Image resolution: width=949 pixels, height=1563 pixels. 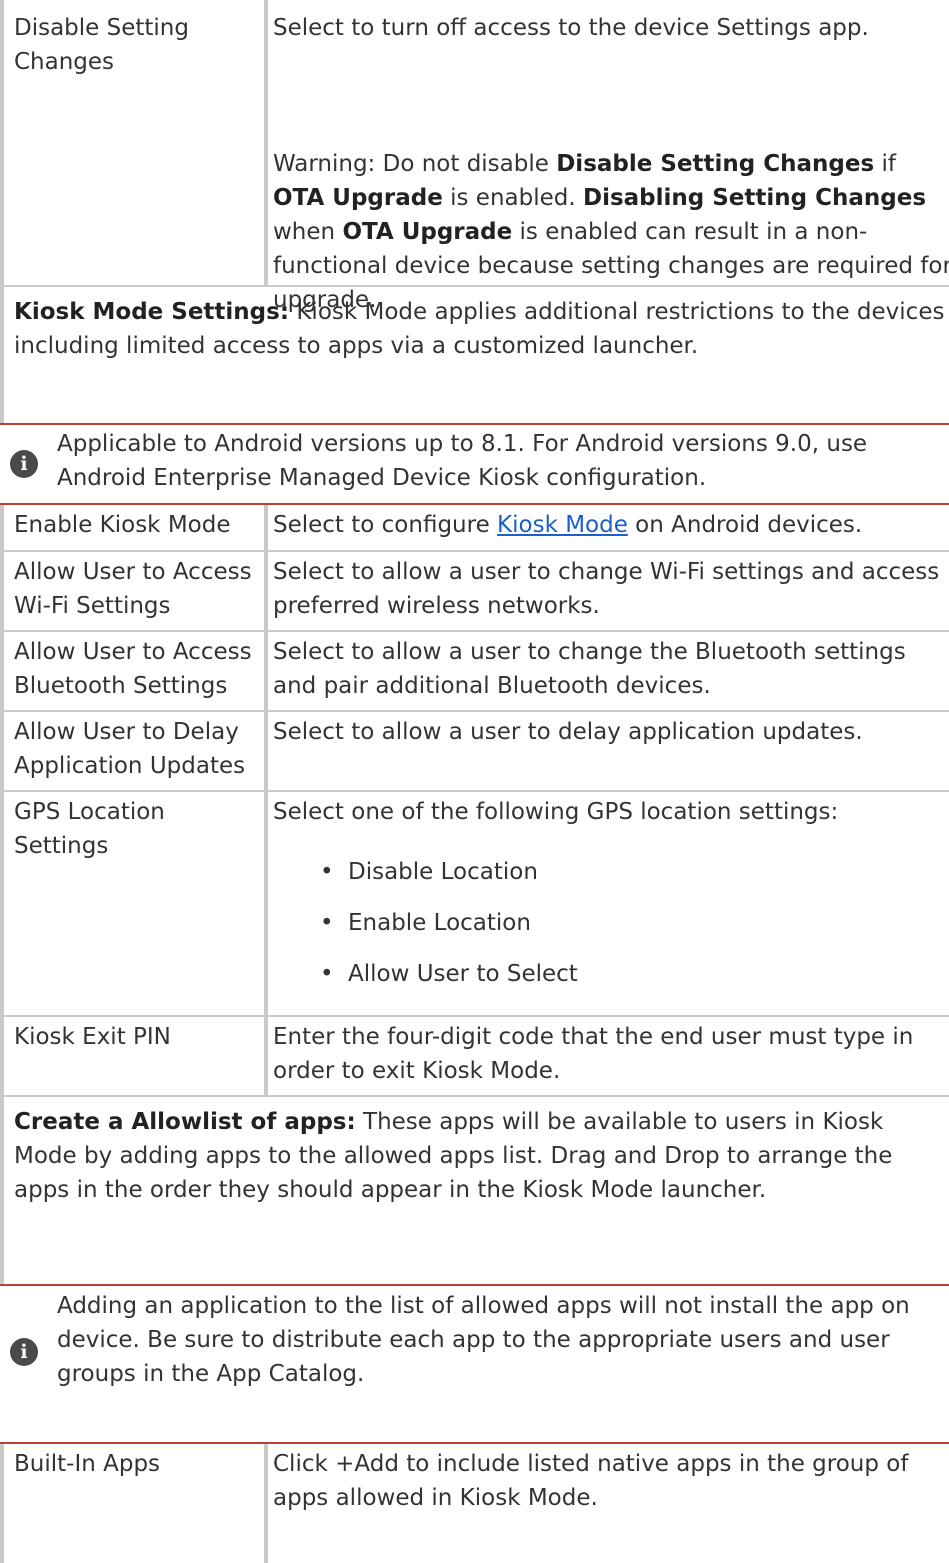 What do you see at coordinates (122, 525) in the screenshot?
I see `setting-name: Enable Kiosk Mode` at bounding box center [122, 525].